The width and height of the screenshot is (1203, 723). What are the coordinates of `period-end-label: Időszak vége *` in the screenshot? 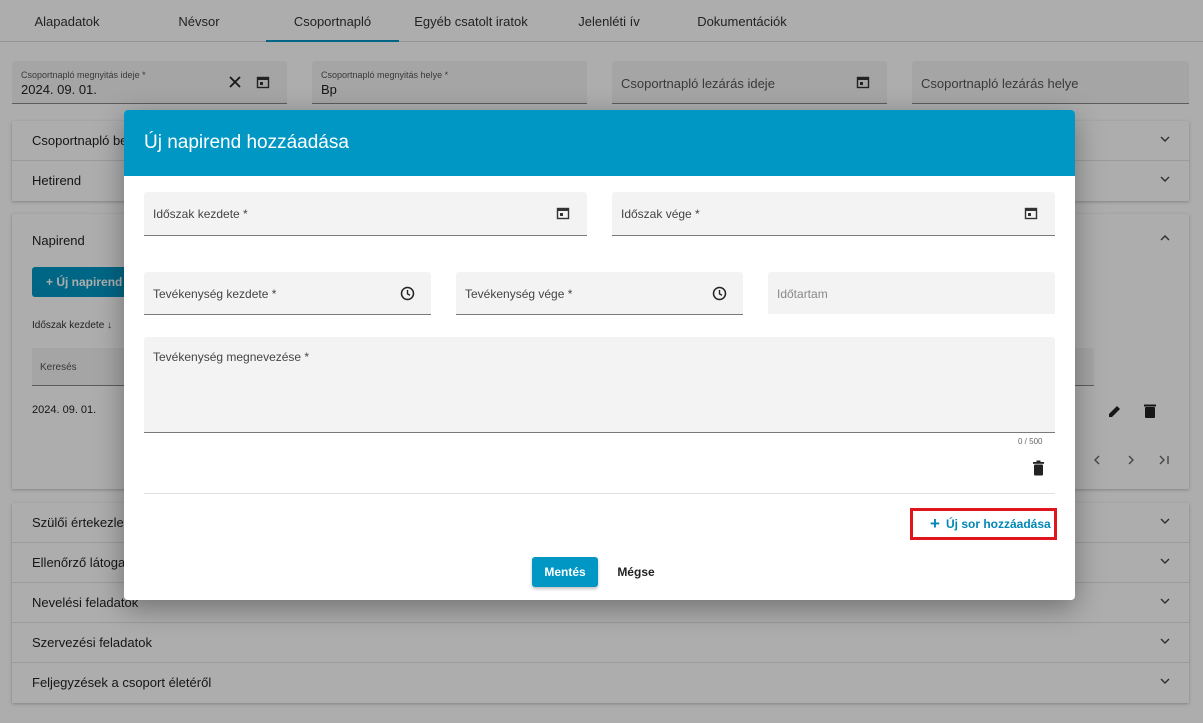 It's located at (660, 214).